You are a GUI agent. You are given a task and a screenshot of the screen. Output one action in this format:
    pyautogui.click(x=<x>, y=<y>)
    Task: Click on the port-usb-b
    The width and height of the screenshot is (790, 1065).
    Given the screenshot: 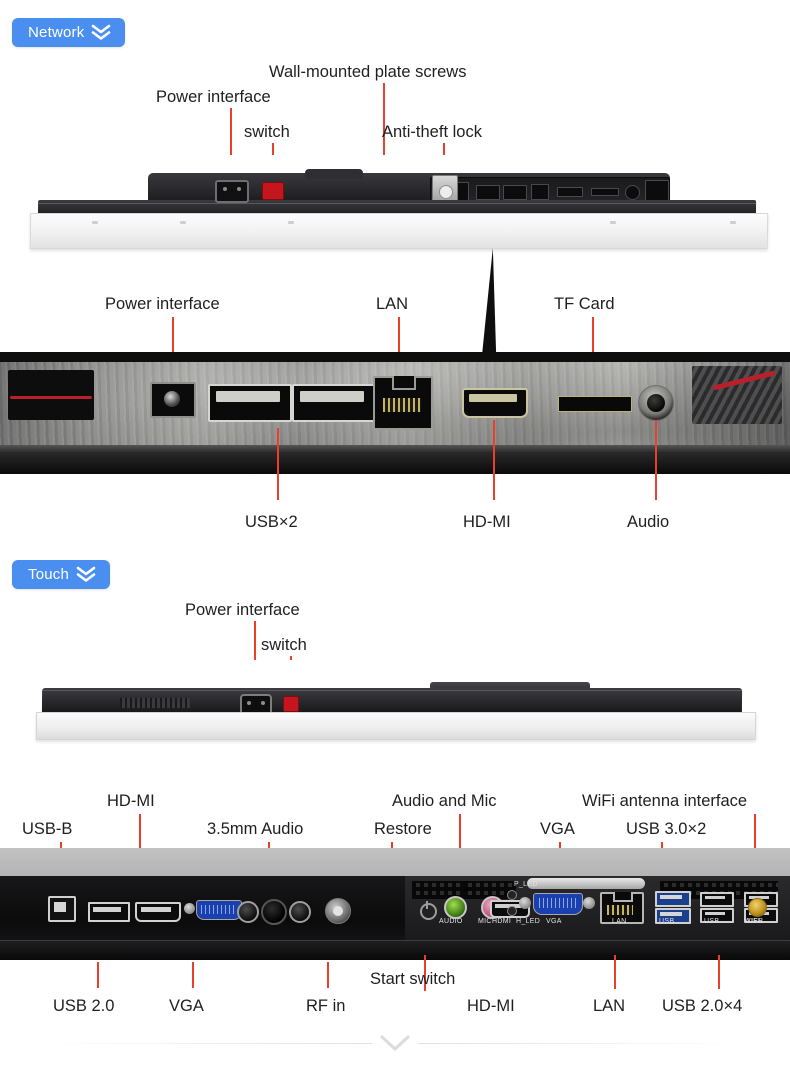 What is the action you would take?
    pyautogui.click(x=62, y=909)
    